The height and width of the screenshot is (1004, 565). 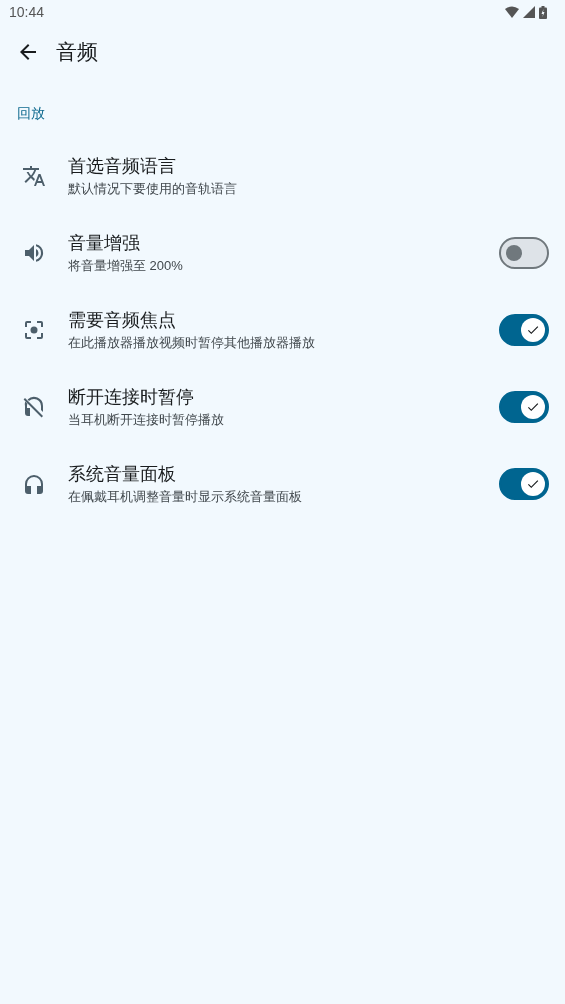 What do you see at coordinates (104, 243) in the screenshot?
I see `setting-title: 音量增强` at bounding box center [104, 243].